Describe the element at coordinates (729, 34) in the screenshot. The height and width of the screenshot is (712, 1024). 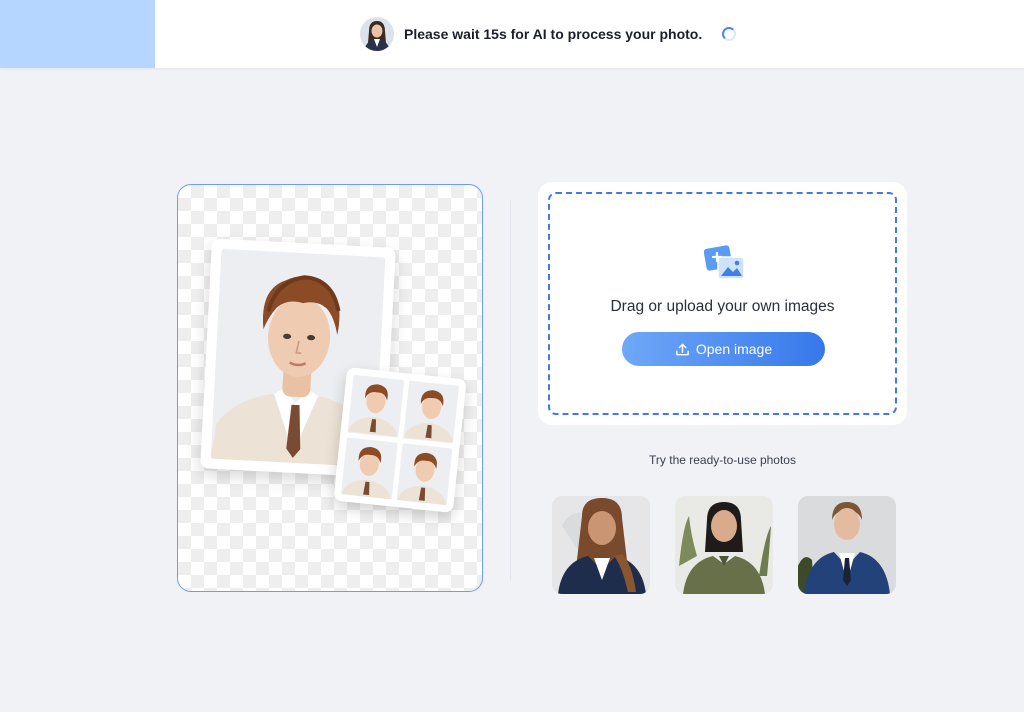
I see `loading-spinner-icon` at that location.